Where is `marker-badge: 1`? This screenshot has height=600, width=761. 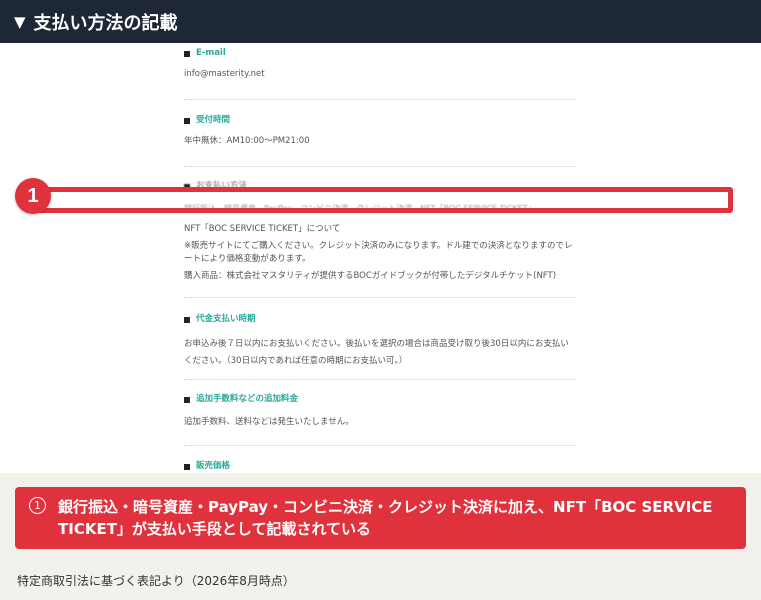 marker-badge: 1 is located at coordinates (33, 196).